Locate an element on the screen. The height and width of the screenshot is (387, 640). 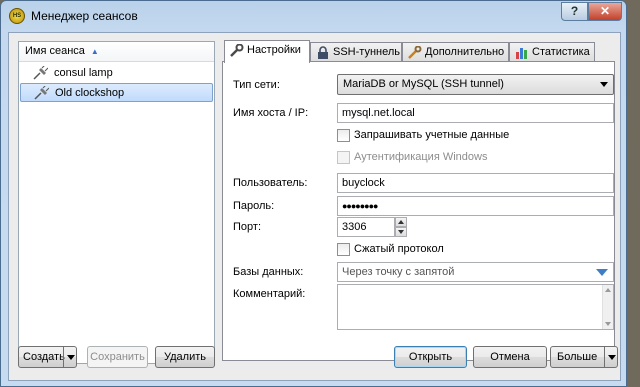
port-decrement-button is located at coordinates (401, 232).